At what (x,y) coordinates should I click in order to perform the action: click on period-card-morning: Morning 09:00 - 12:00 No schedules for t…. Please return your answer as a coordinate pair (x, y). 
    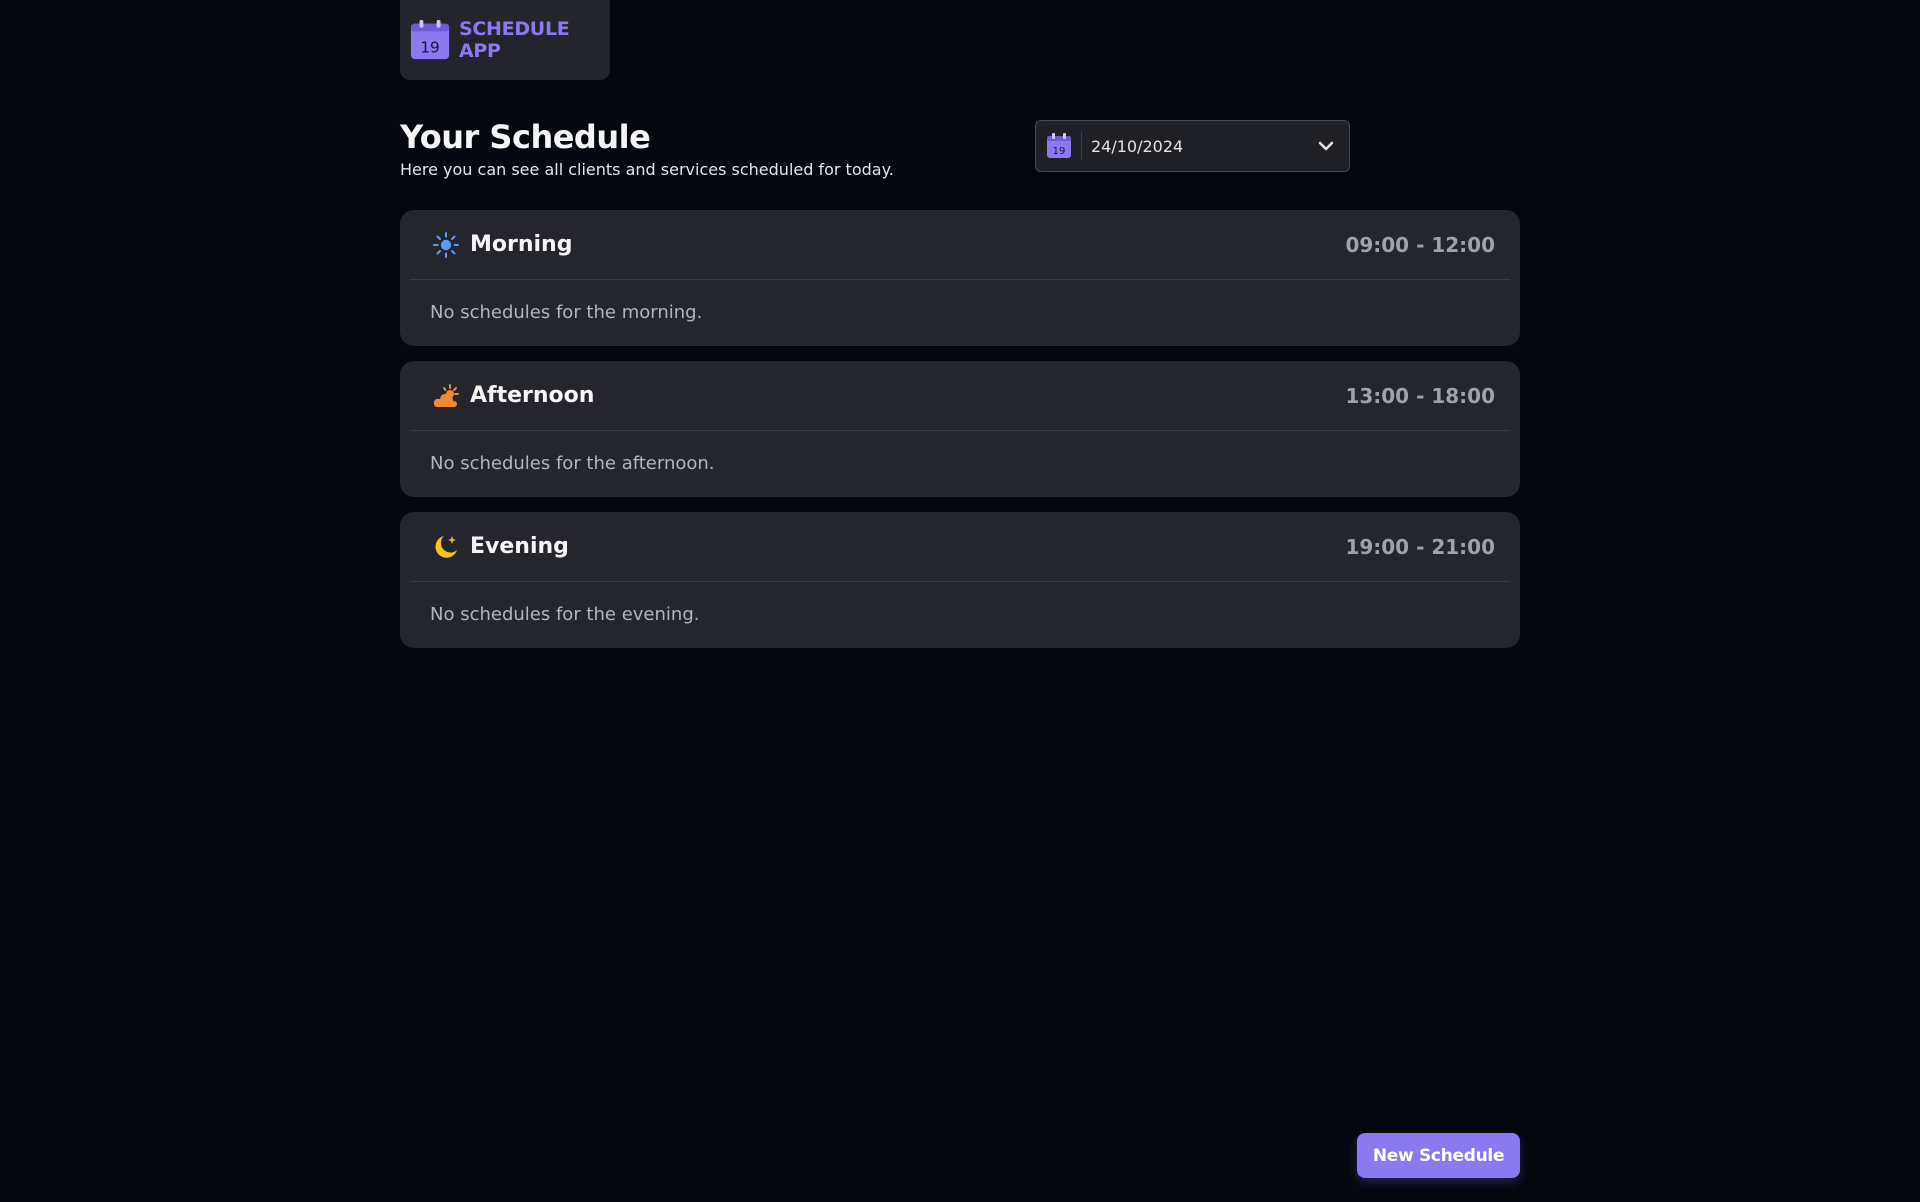
    Looking at the image, I should click on (960, 278).